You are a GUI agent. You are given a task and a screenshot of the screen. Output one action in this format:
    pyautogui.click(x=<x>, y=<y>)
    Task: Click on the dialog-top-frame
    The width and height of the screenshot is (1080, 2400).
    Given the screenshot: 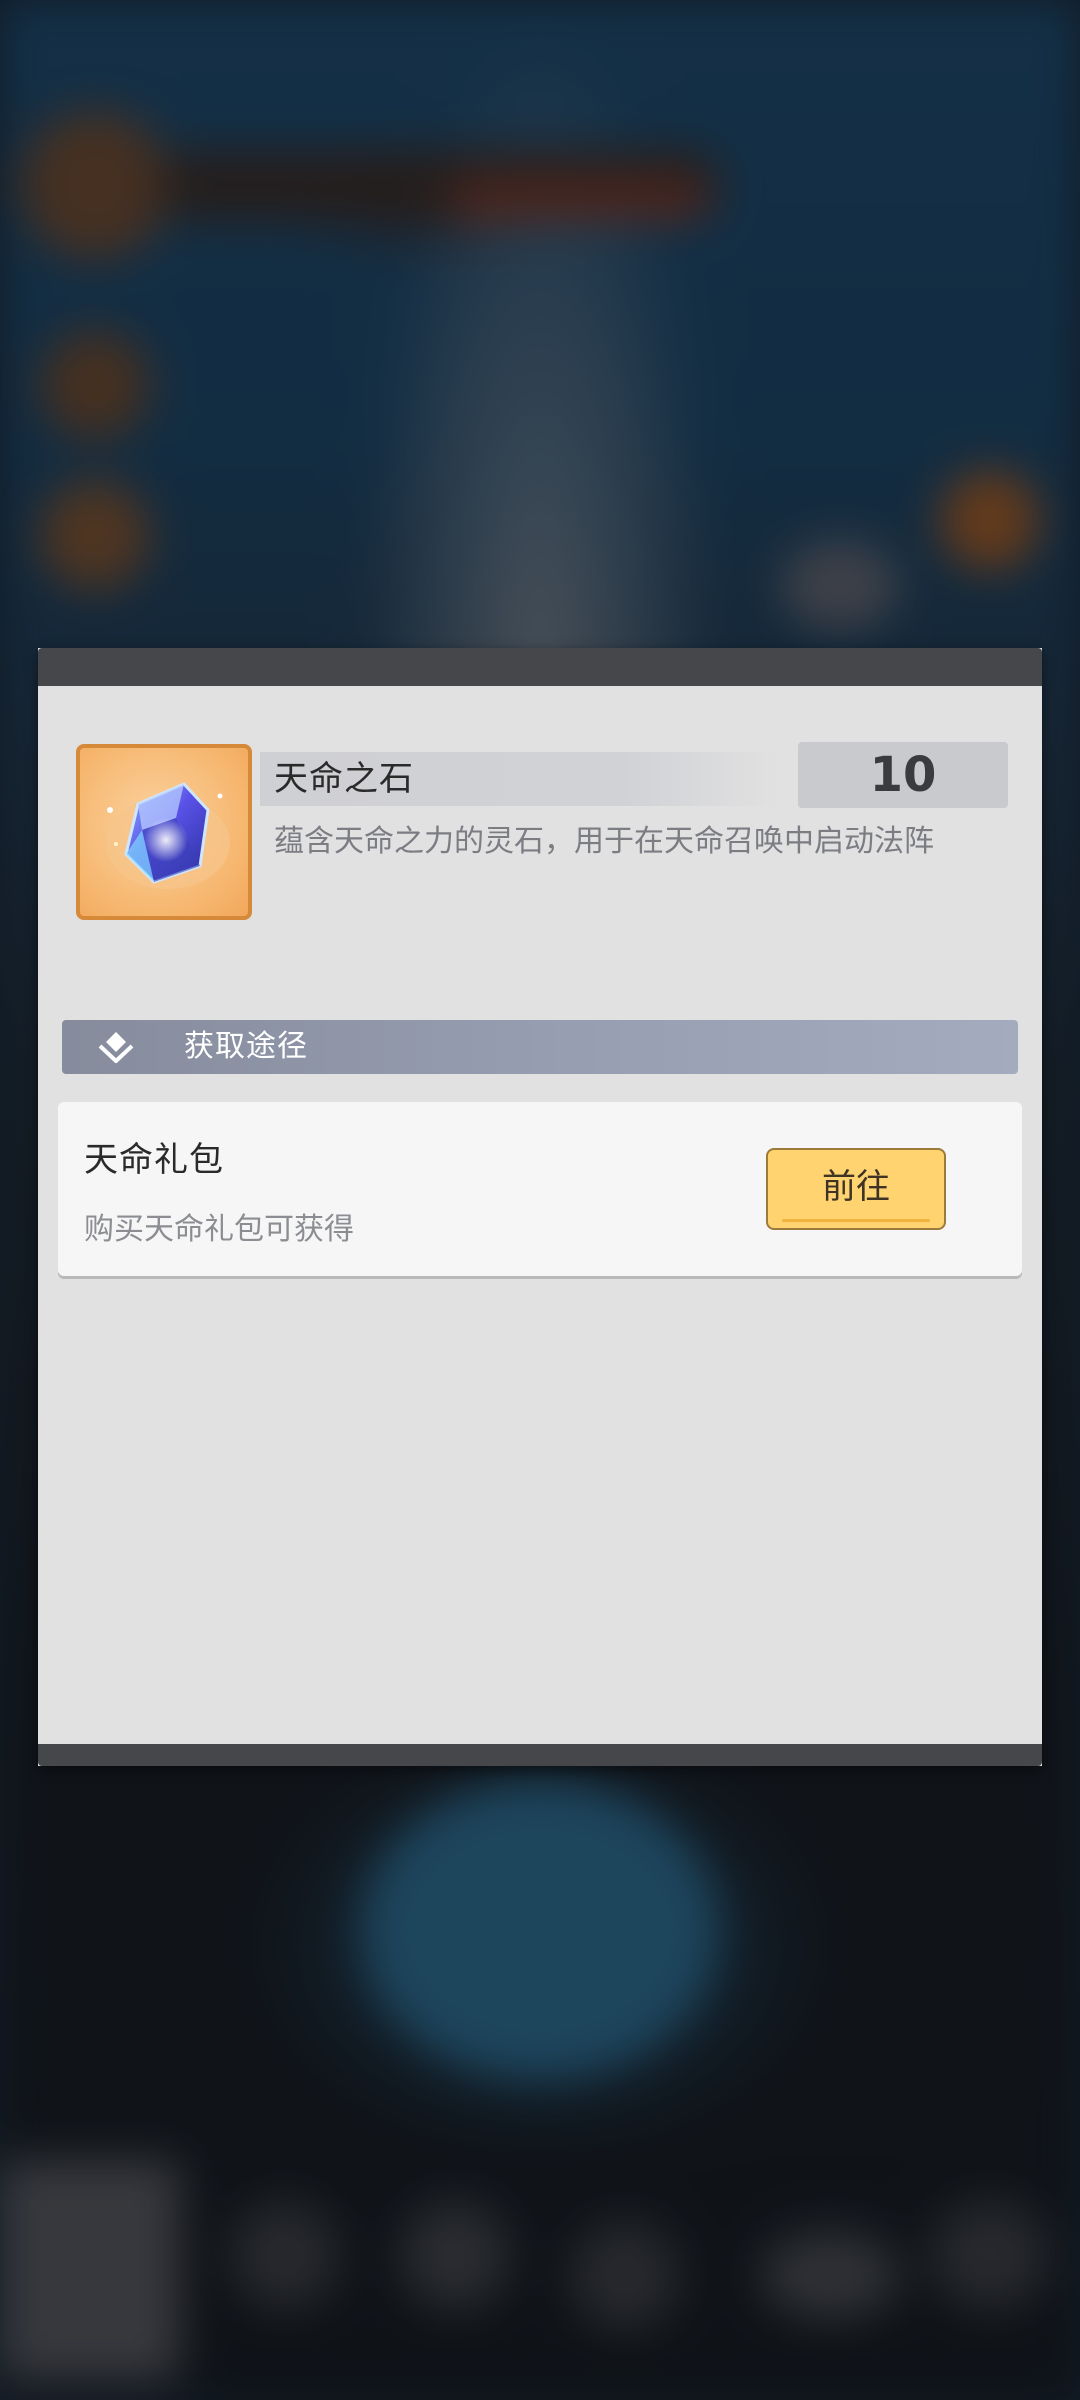 What is the action you would take?
    pyautogui.click(x=540, y=667)
    